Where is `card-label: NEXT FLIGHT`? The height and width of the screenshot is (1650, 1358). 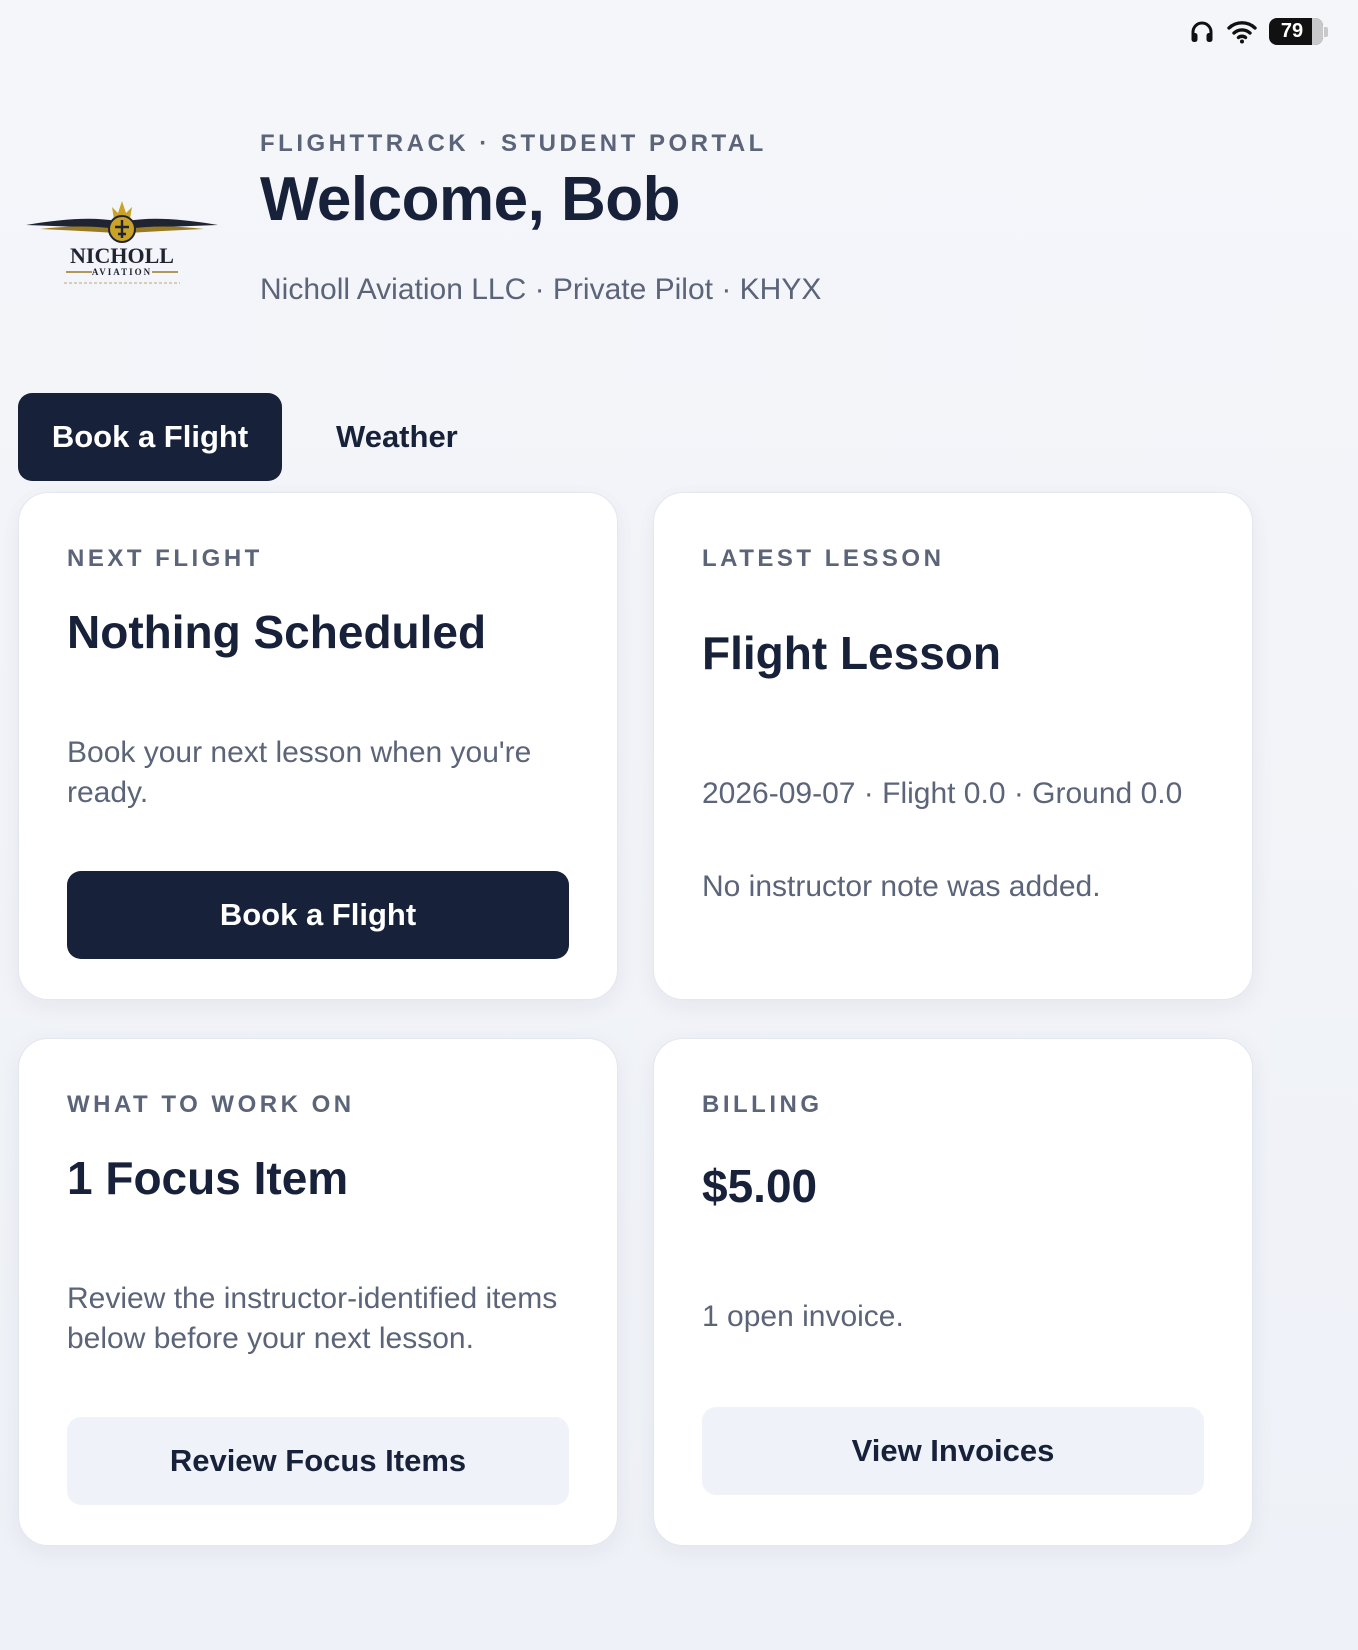
card-label: NEXT FLIGHT is located at coordinates (165, 558).